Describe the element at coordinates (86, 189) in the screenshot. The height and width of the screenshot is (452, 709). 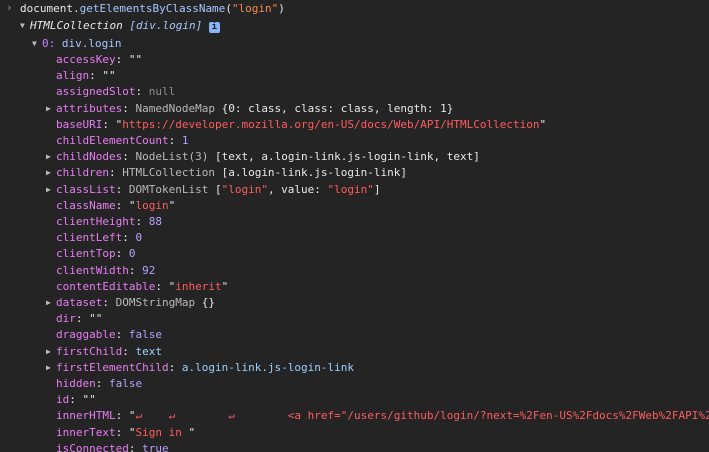
I see `property-key: classList` at that location.